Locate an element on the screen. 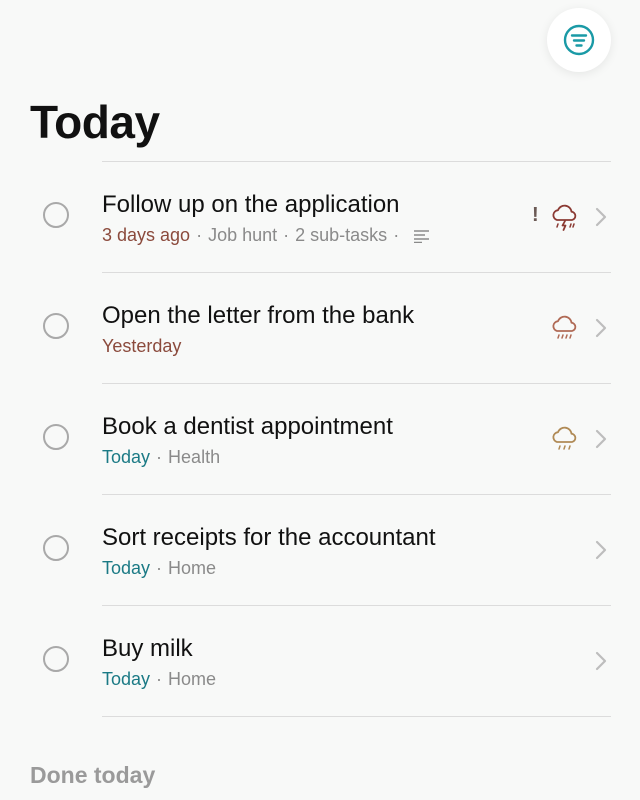 The width and height of the screenshot is (640, 800). task-meta: Yesterday is located at coordinates (141, 346).